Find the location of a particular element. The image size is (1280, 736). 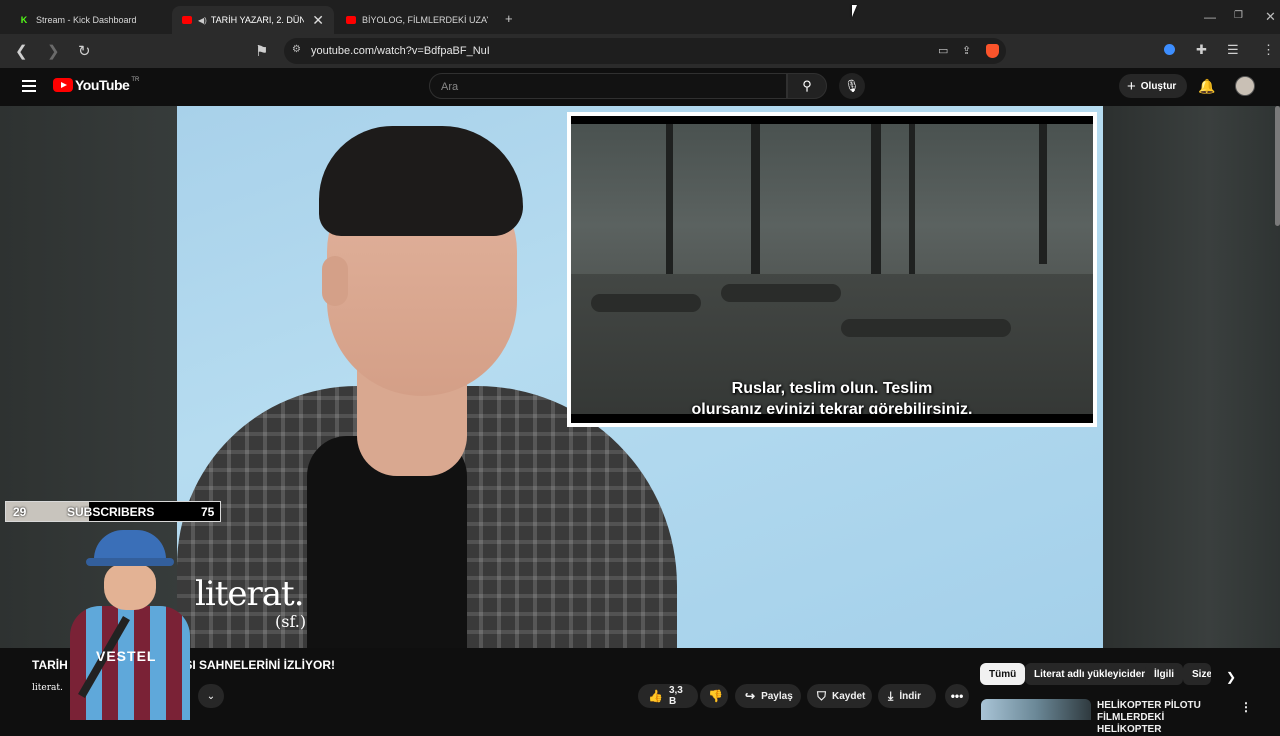

menu-icon: ⋮ is located at coordinates (1268, 50).